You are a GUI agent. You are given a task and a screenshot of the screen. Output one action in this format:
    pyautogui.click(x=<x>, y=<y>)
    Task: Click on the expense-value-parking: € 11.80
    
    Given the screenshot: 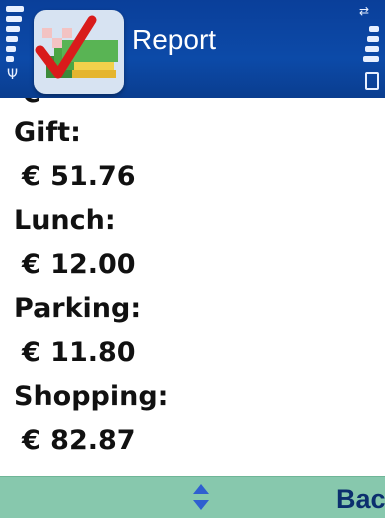 What is the action you would take?
    pyautogui.click(x=79, y=352)
    